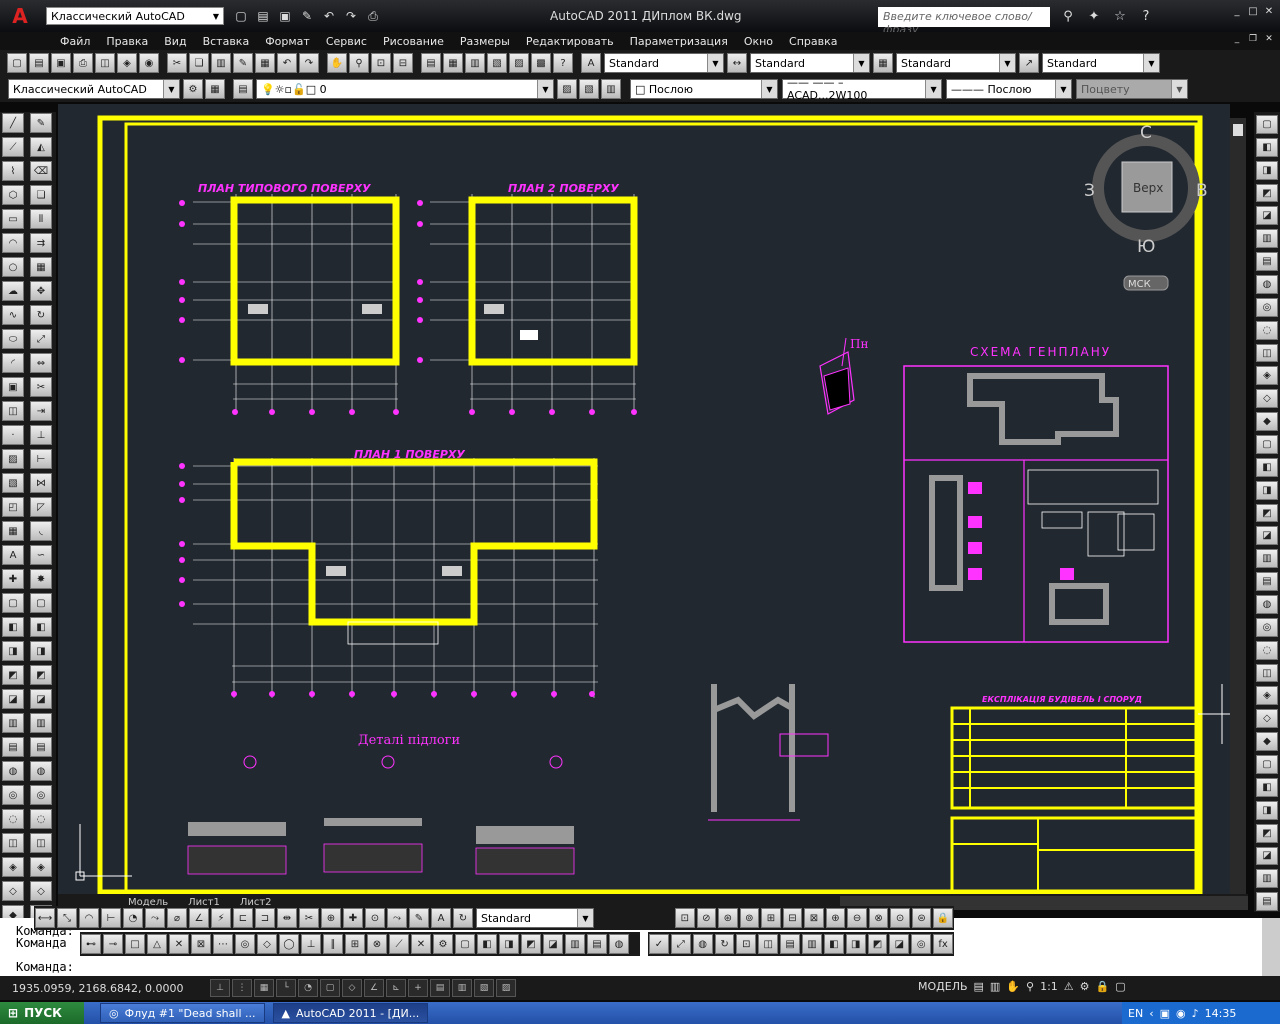 This screenshot has height=1024, width=1280. Describe the element at coordinates (41, 651) in the screenshot. I see `m3-icon: ◨` at that location.